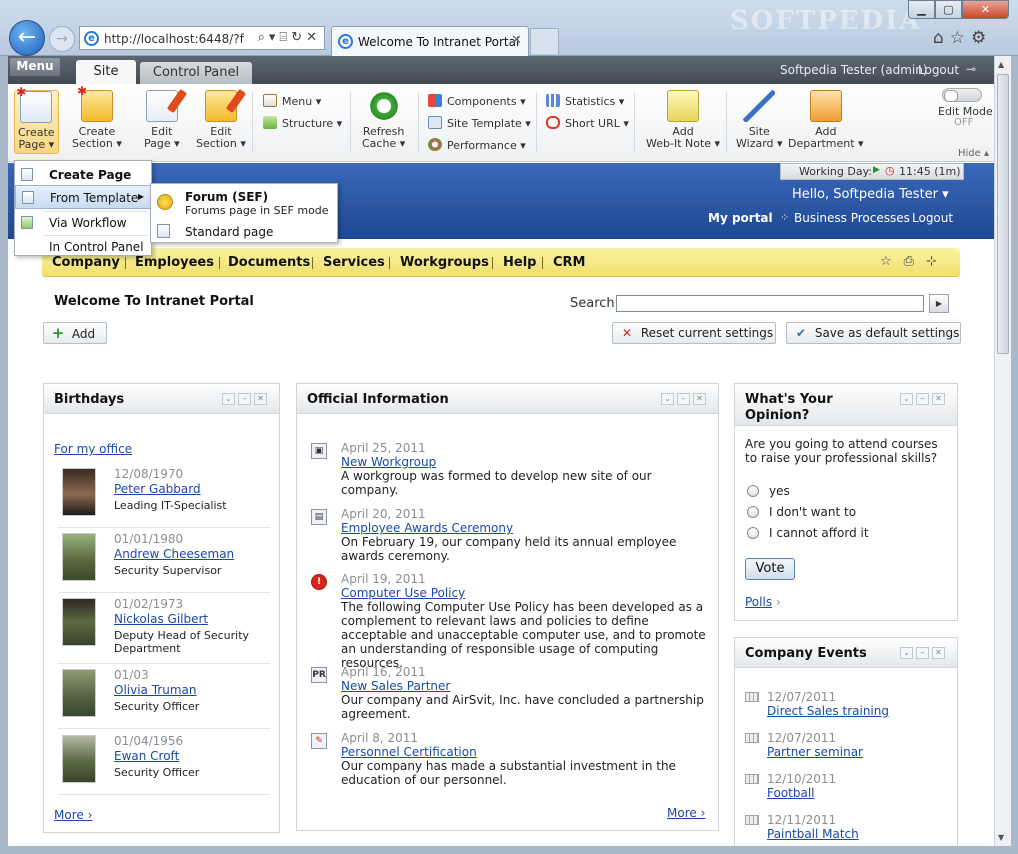 The height and width of the screenshot is (854, 1018). Describe the element at coordinates (846, 653) in the screenshot. I see `gadget-header: Company Events ⌄ – ✕` at that location.